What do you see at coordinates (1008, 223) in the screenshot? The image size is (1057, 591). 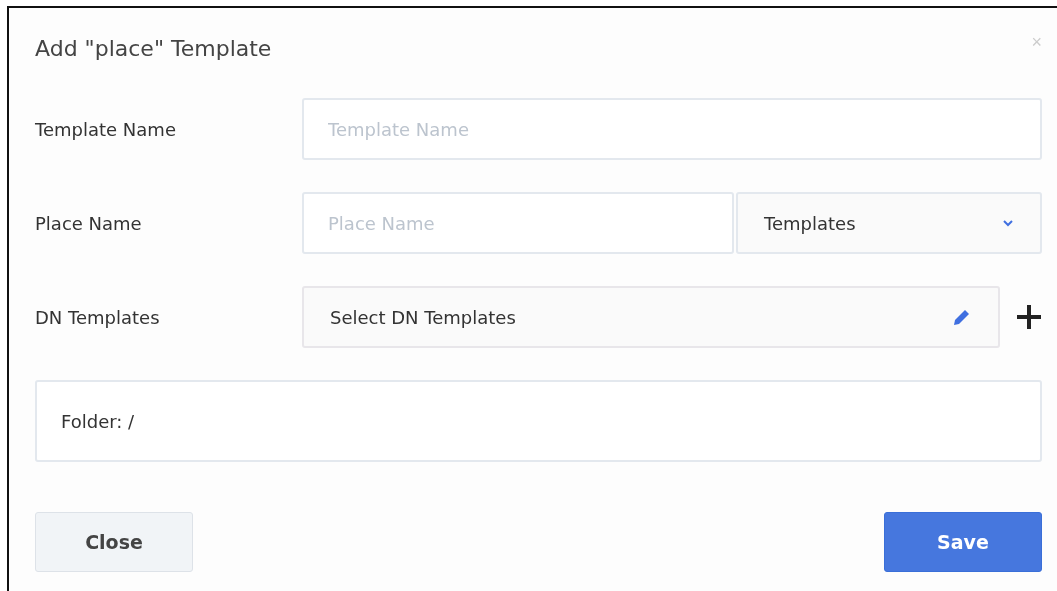 I see `chevron-down-icon` at bounding box center [1008, 223].